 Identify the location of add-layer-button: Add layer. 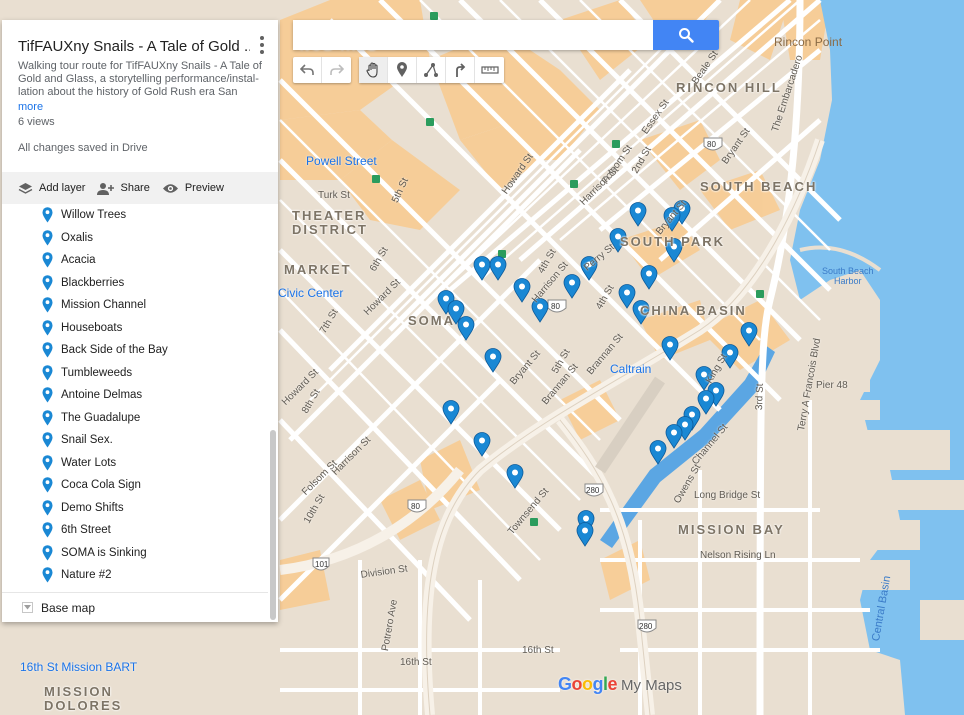
(51, 188).